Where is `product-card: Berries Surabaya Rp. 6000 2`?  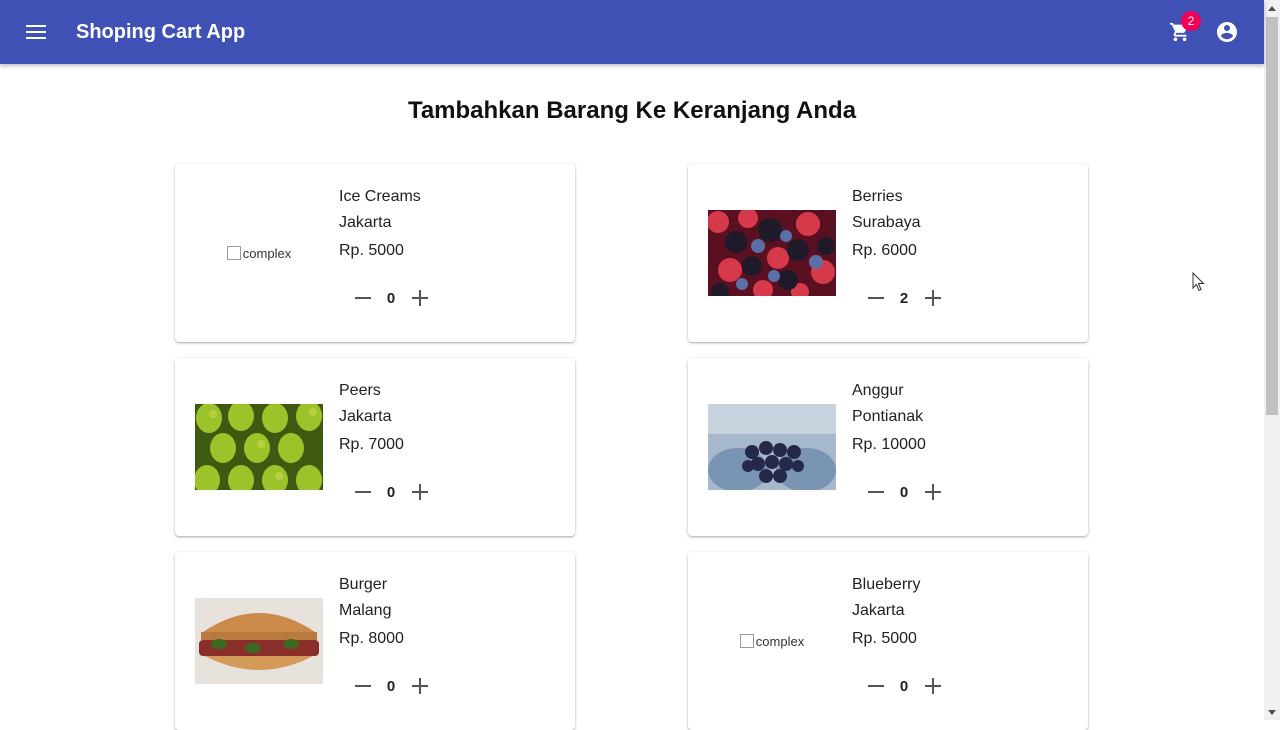 product-card: Berries Surabaya Rp. 6000 2 is located at coordinates (888, 253).